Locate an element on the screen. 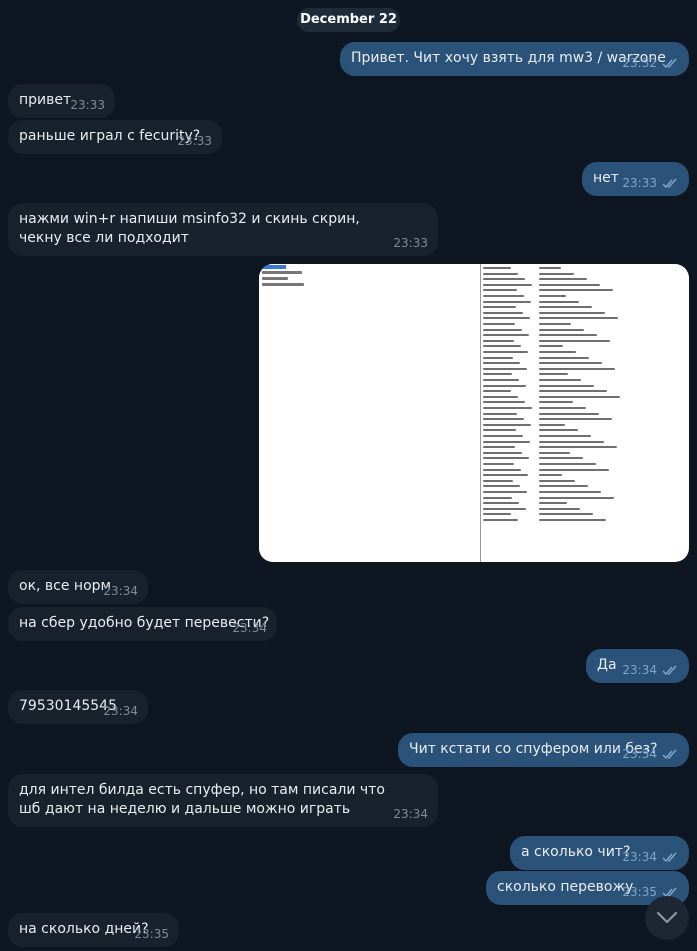 Image resolution: width=697 pixels, height=951 pixels. message-outgoing: Чит кстати со спуфером или без? 23:34 is located at coordinates (543, 750).